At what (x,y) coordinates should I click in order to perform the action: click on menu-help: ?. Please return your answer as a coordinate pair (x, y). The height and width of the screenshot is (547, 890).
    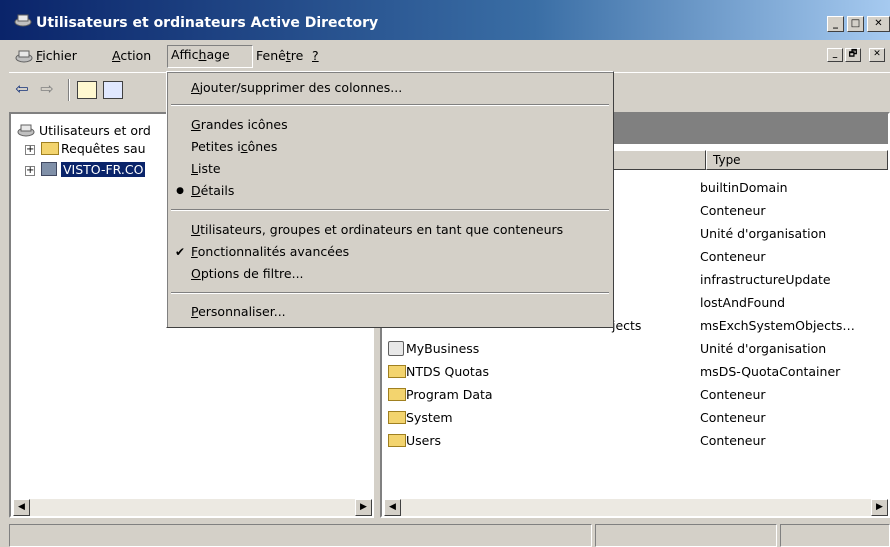
    Looking at the image, I should click on (315, 56).